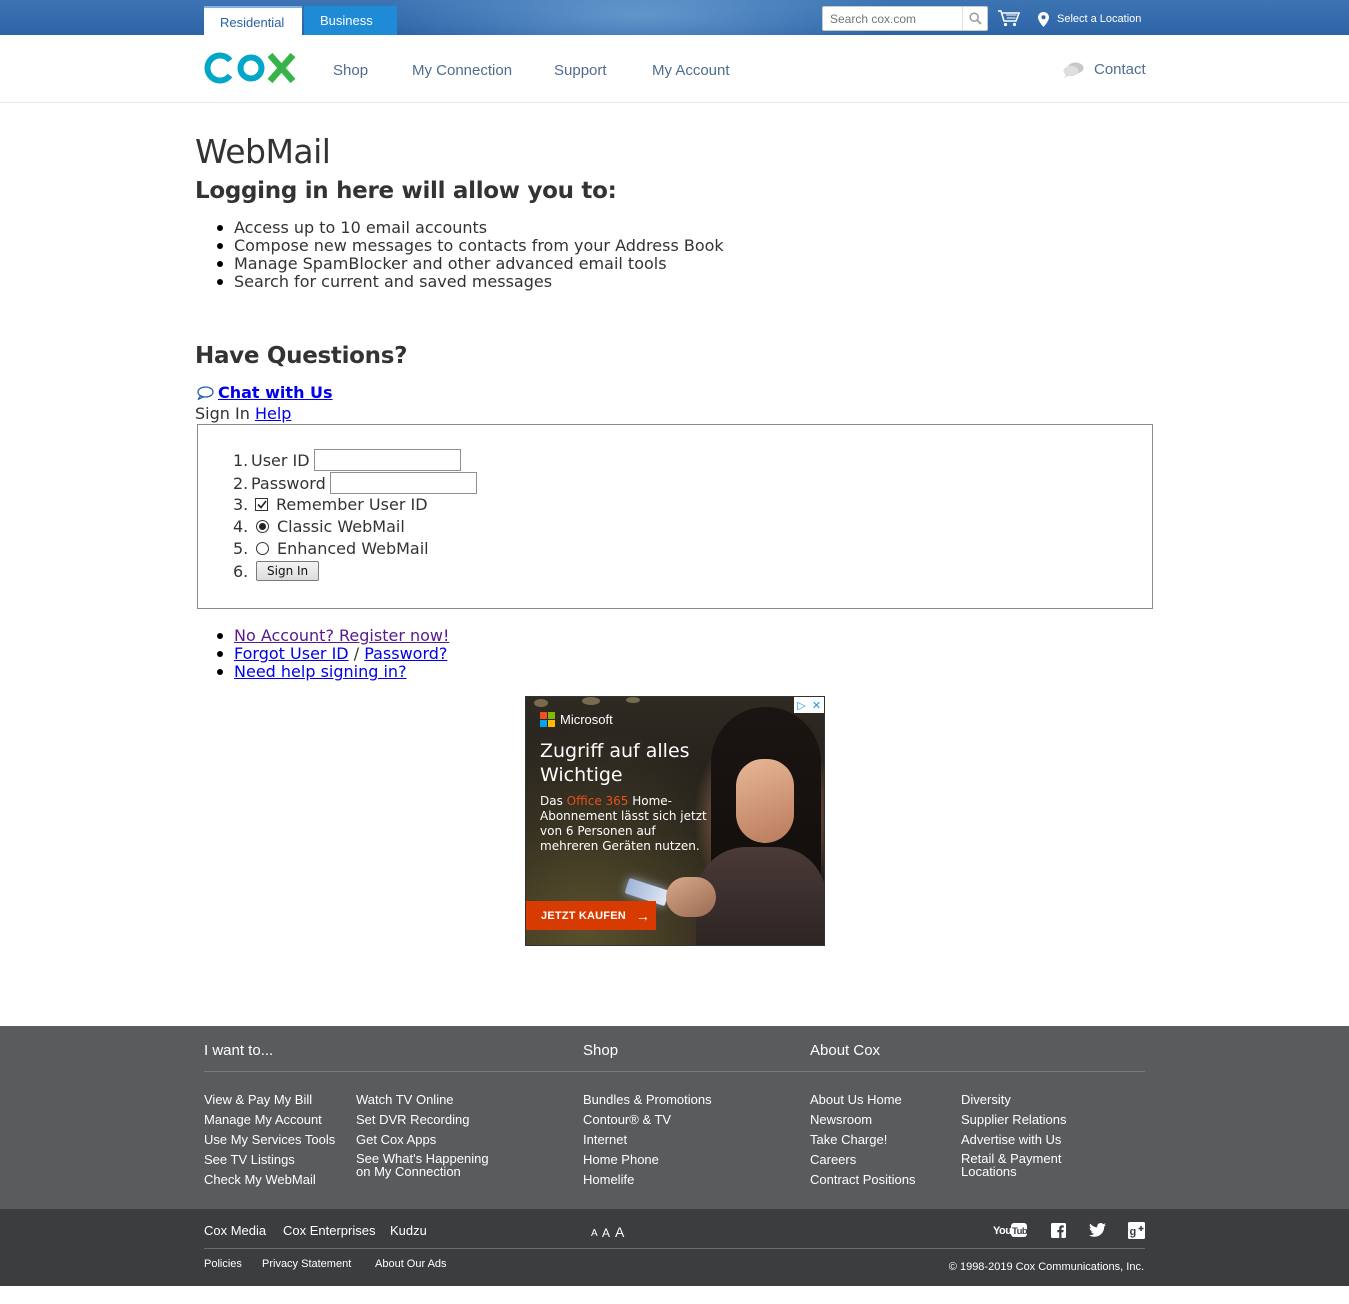 This screenshot has width=1349, height=1304. What do you see at coordinates (643, 915) in the screenshot?
I see `arrow-right-icon: →` at bounding box center [643, 915].